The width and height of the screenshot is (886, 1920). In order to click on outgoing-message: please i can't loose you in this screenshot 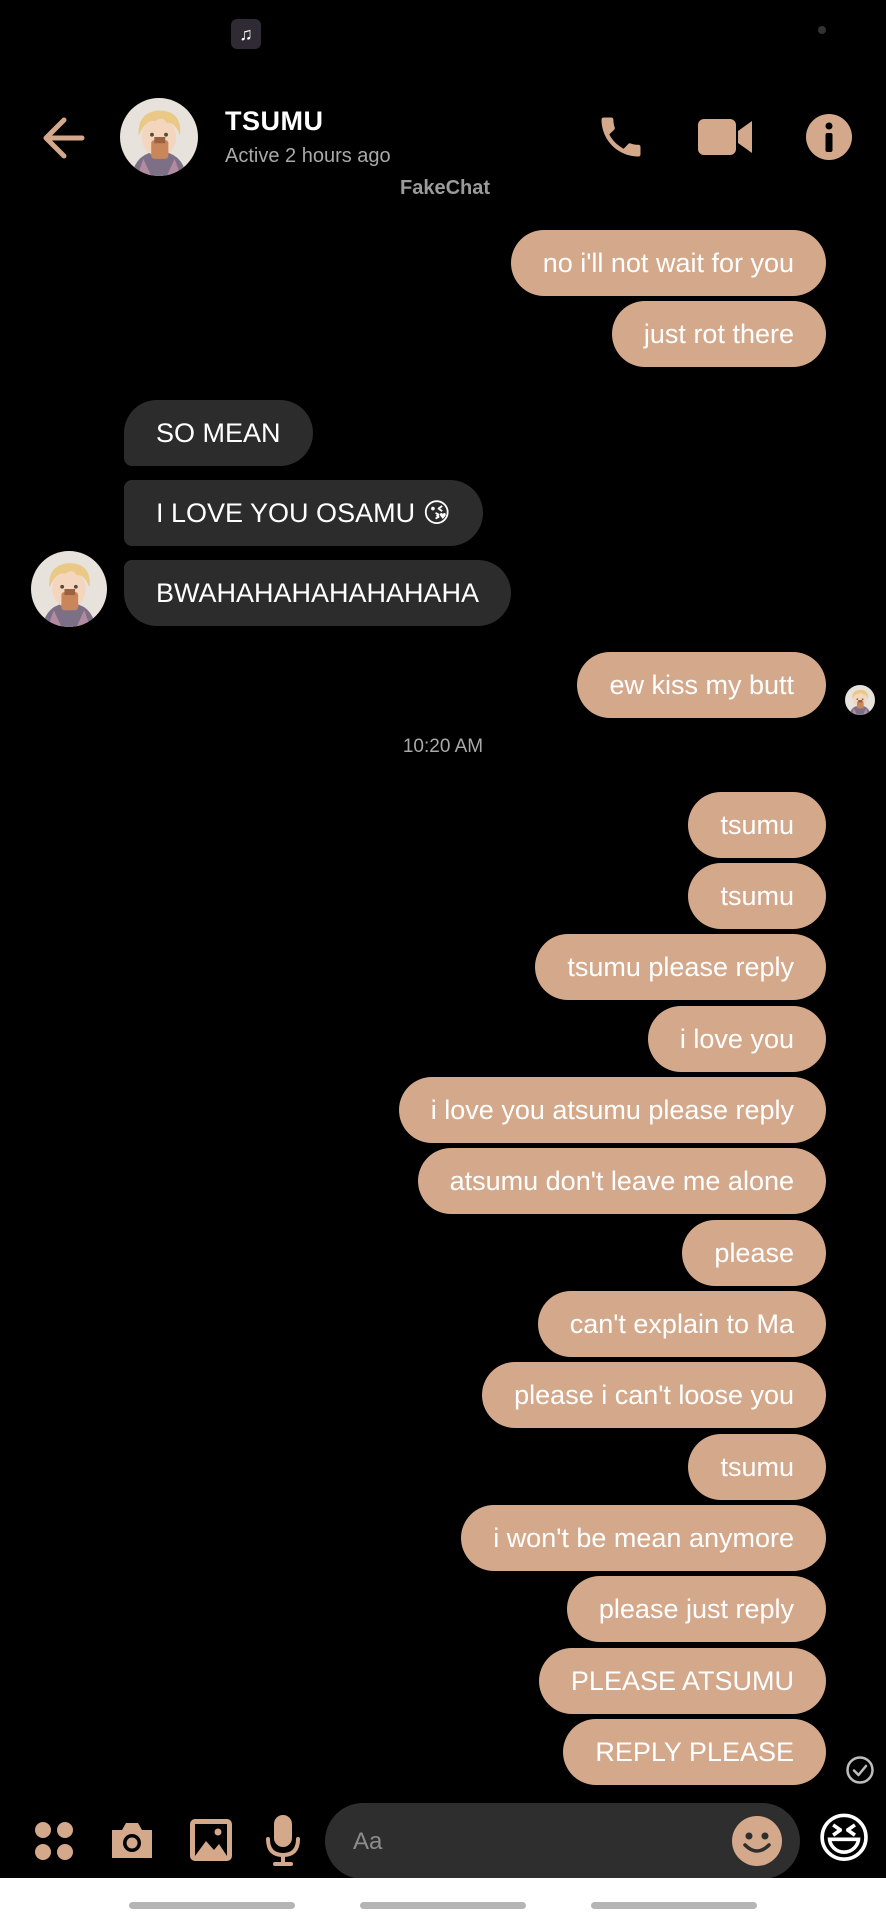, I will do `click(654, 1395)`.